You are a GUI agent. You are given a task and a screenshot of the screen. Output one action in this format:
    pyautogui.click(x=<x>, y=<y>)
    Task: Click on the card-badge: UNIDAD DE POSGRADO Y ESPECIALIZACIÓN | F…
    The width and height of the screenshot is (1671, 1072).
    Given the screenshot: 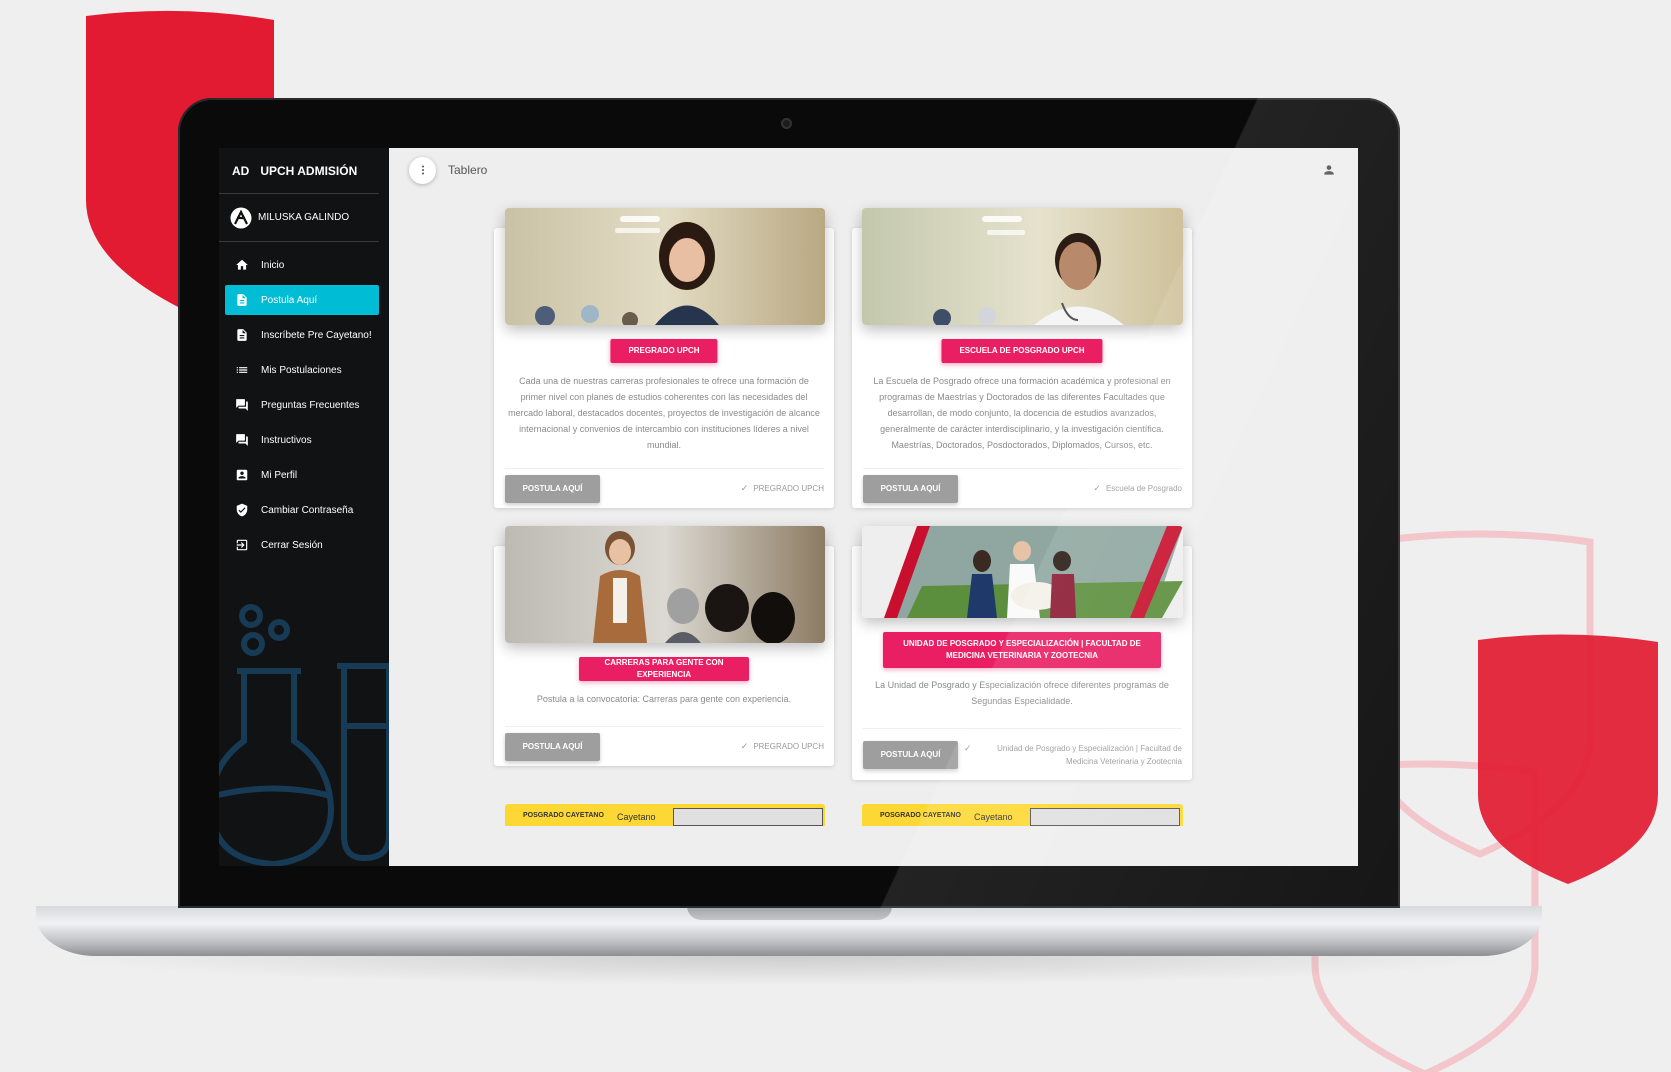 What is the action you would take?
    pyautogui.click(x=1022, y=650)
    